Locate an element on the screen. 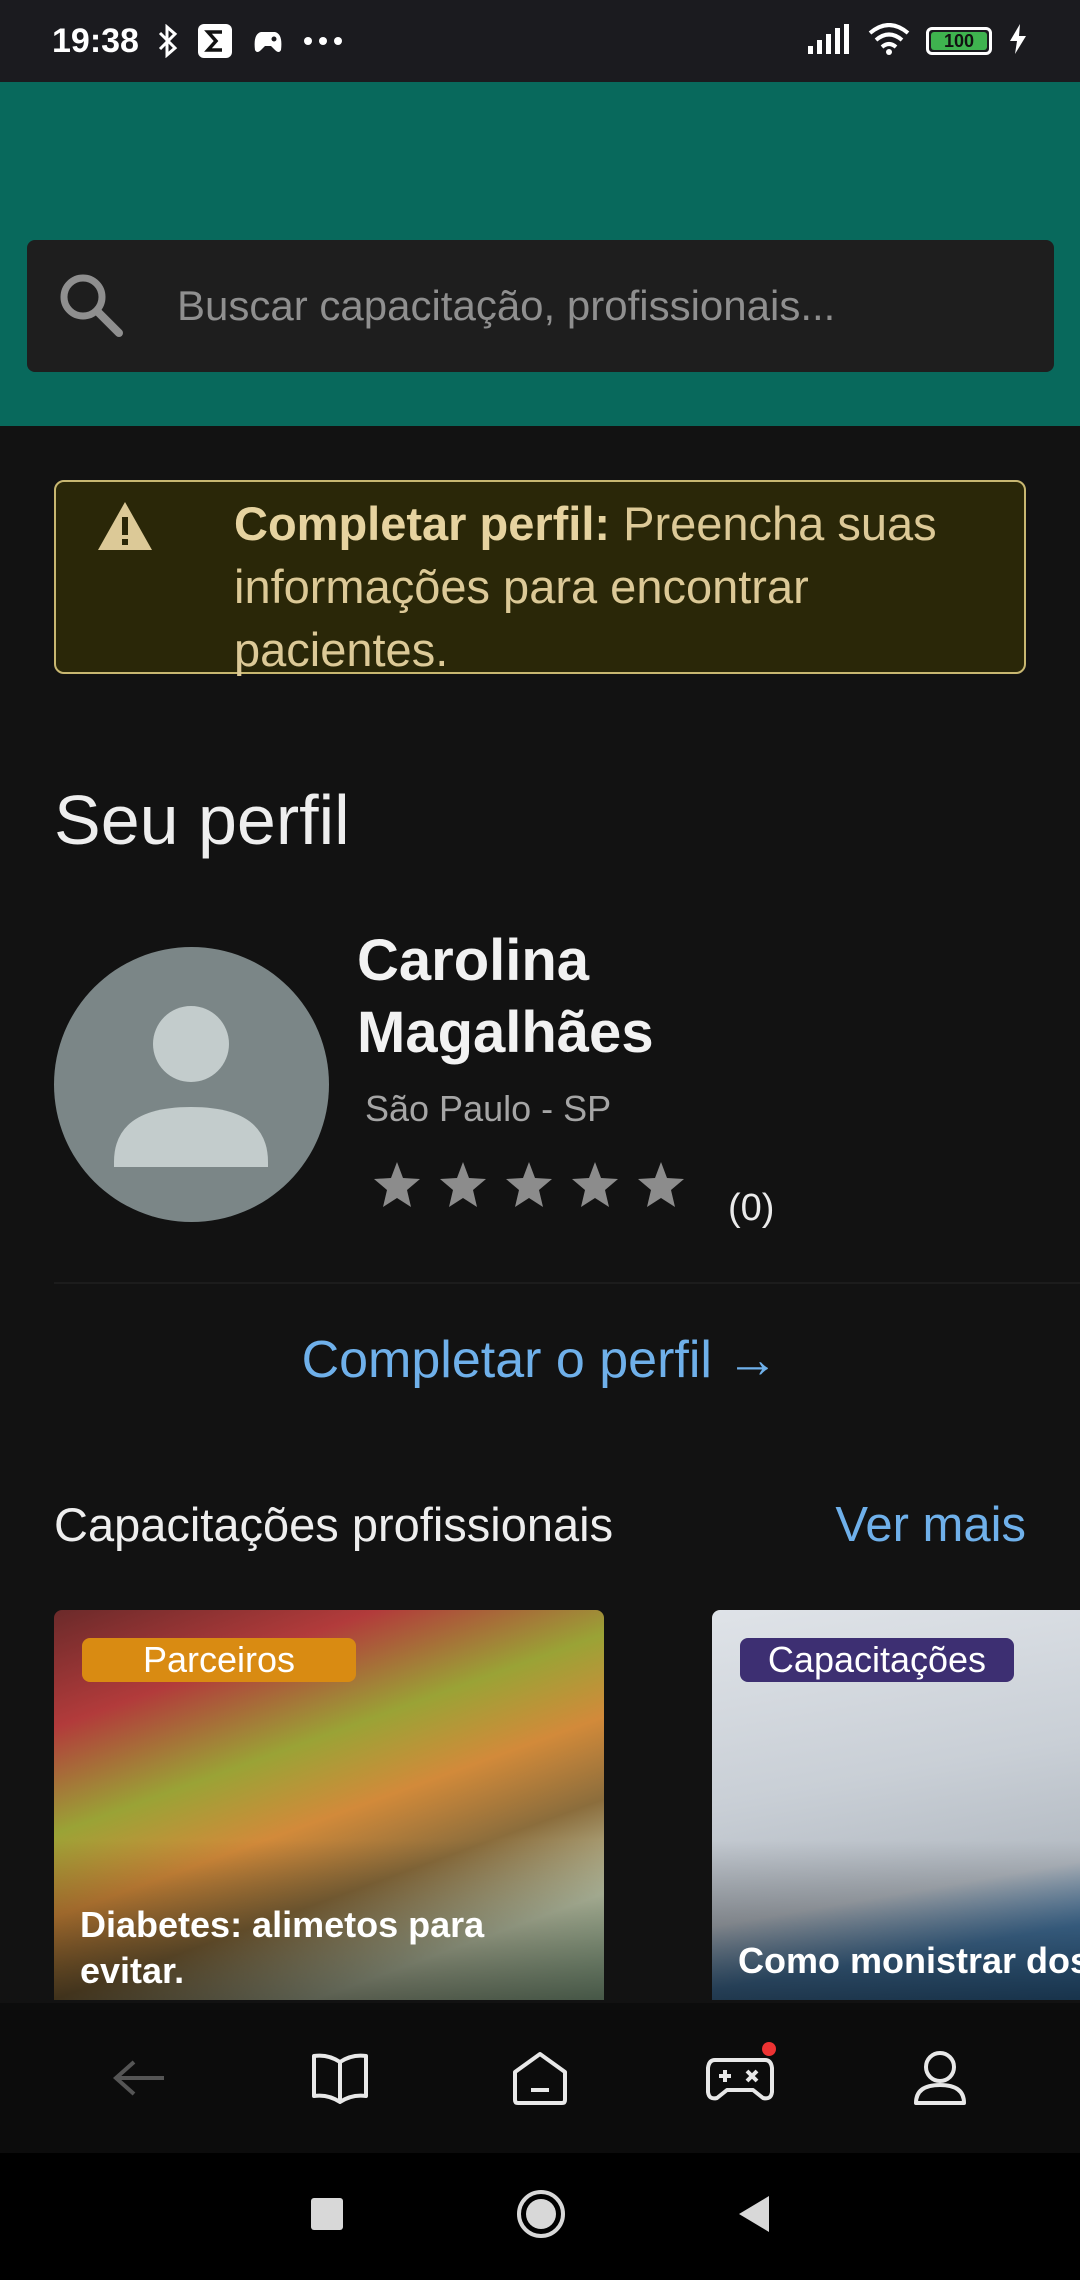 The width and height of the screenshot is (1080, 2280). warning-bold: Completar perfil: is located at coordinates (422, 523).